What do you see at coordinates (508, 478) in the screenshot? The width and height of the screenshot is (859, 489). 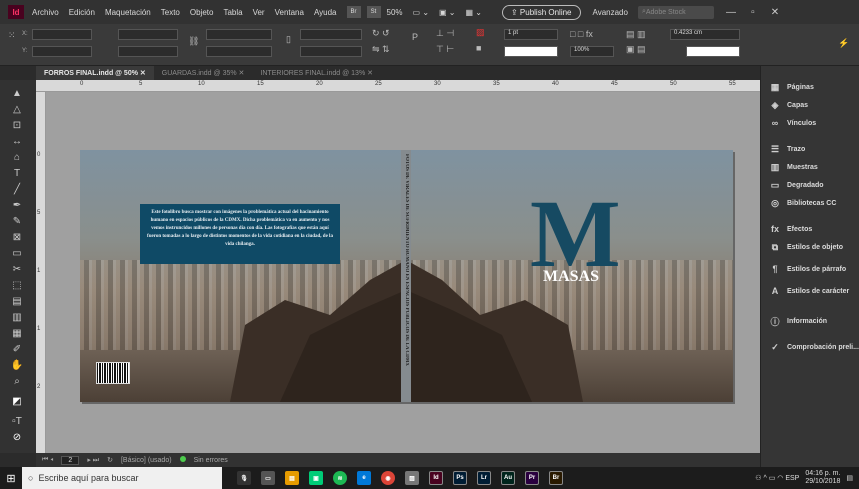 I see `audition-taskbar-icon: Au` at bounding box center [508, 478].